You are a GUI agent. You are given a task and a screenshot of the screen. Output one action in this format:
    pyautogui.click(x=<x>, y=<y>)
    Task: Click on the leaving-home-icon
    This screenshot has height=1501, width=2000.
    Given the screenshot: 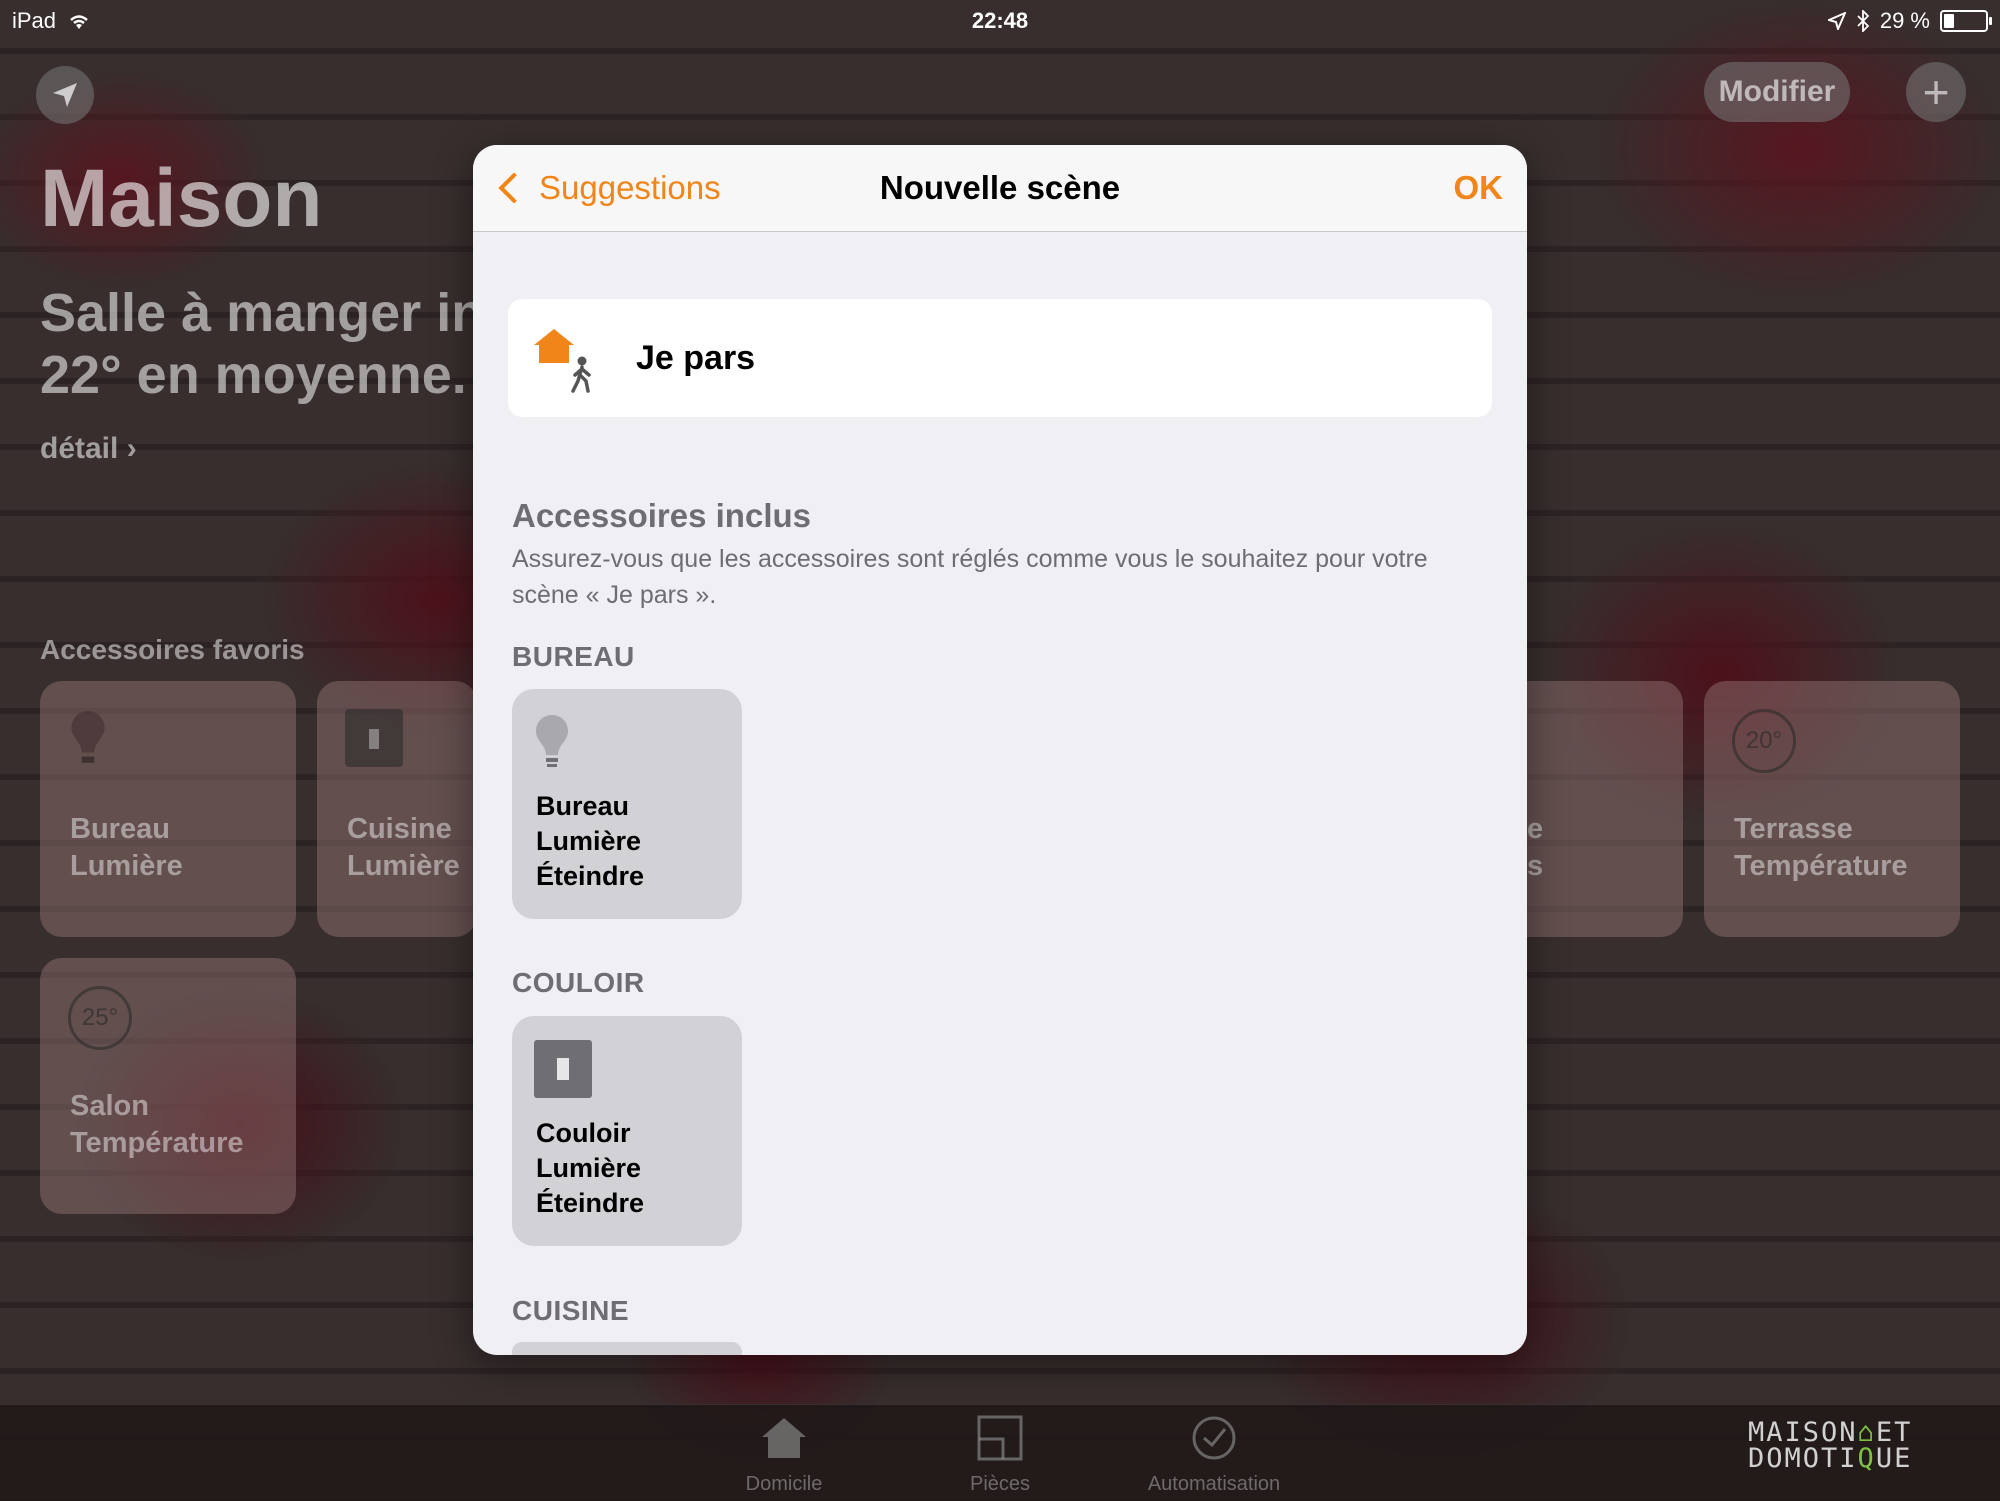 What is the action you would take?
    pyautogui.click(x=562, y=361)
    